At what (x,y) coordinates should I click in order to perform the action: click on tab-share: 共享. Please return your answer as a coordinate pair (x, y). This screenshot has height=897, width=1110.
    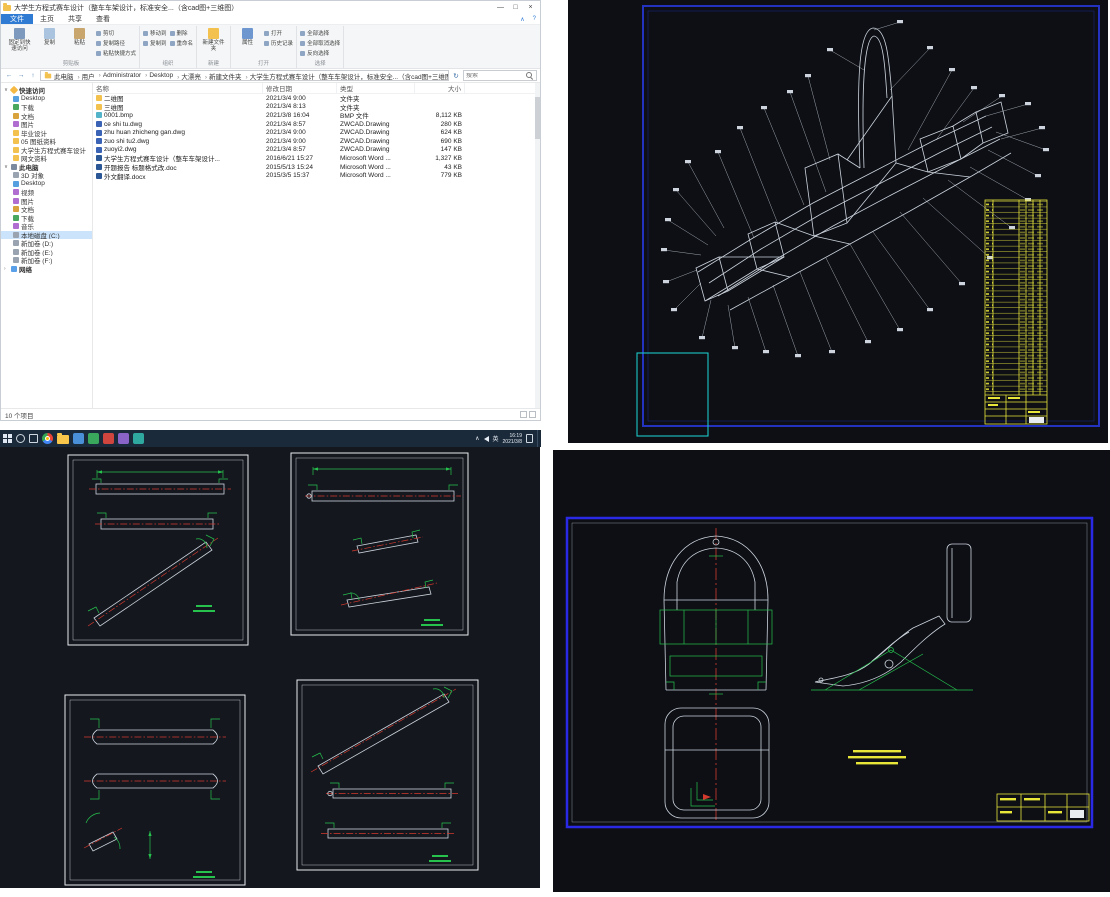
    Looking at the image, I should click on (75, 19).